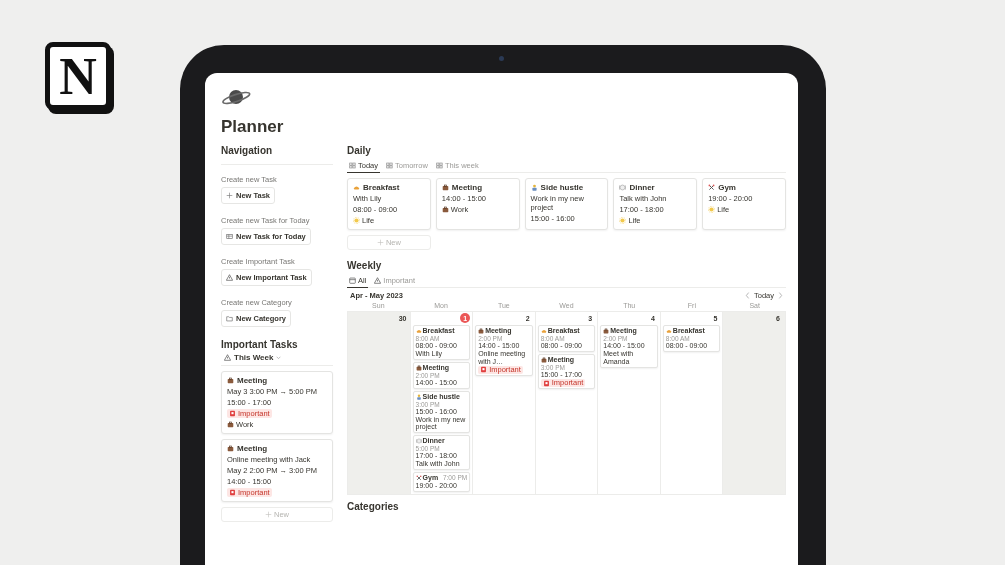  I want to click on camera-icon, so click(501, 58).